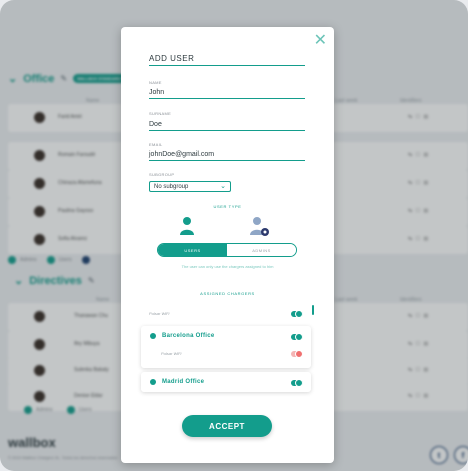 This screenshot has width=468, height=471. I want to click on subgroup-select: No subgroup ⌄, so click(190, 186).